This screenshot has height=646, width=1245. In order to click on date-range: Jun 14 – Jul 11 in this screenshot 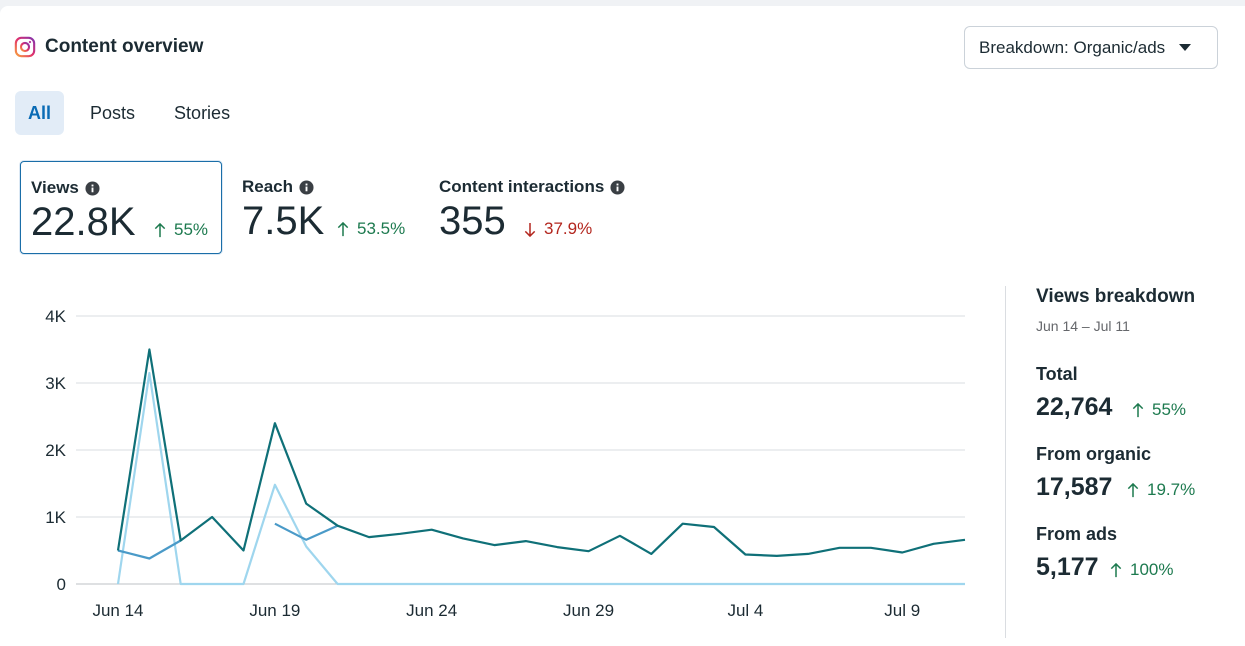, I will do `click(1083, 326)`.